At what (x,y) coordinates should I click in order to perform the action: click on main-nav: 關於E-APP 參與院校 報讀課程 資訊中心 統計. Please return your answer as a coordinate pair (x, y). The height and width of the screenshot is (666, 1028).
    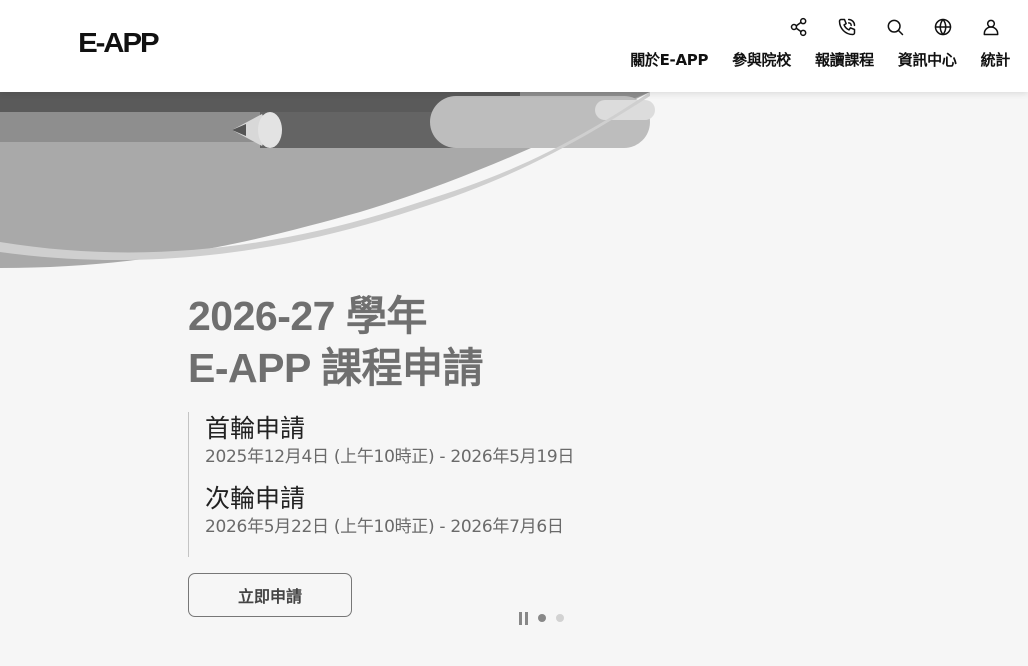
    Looking at the image, I should click on (820, 59).